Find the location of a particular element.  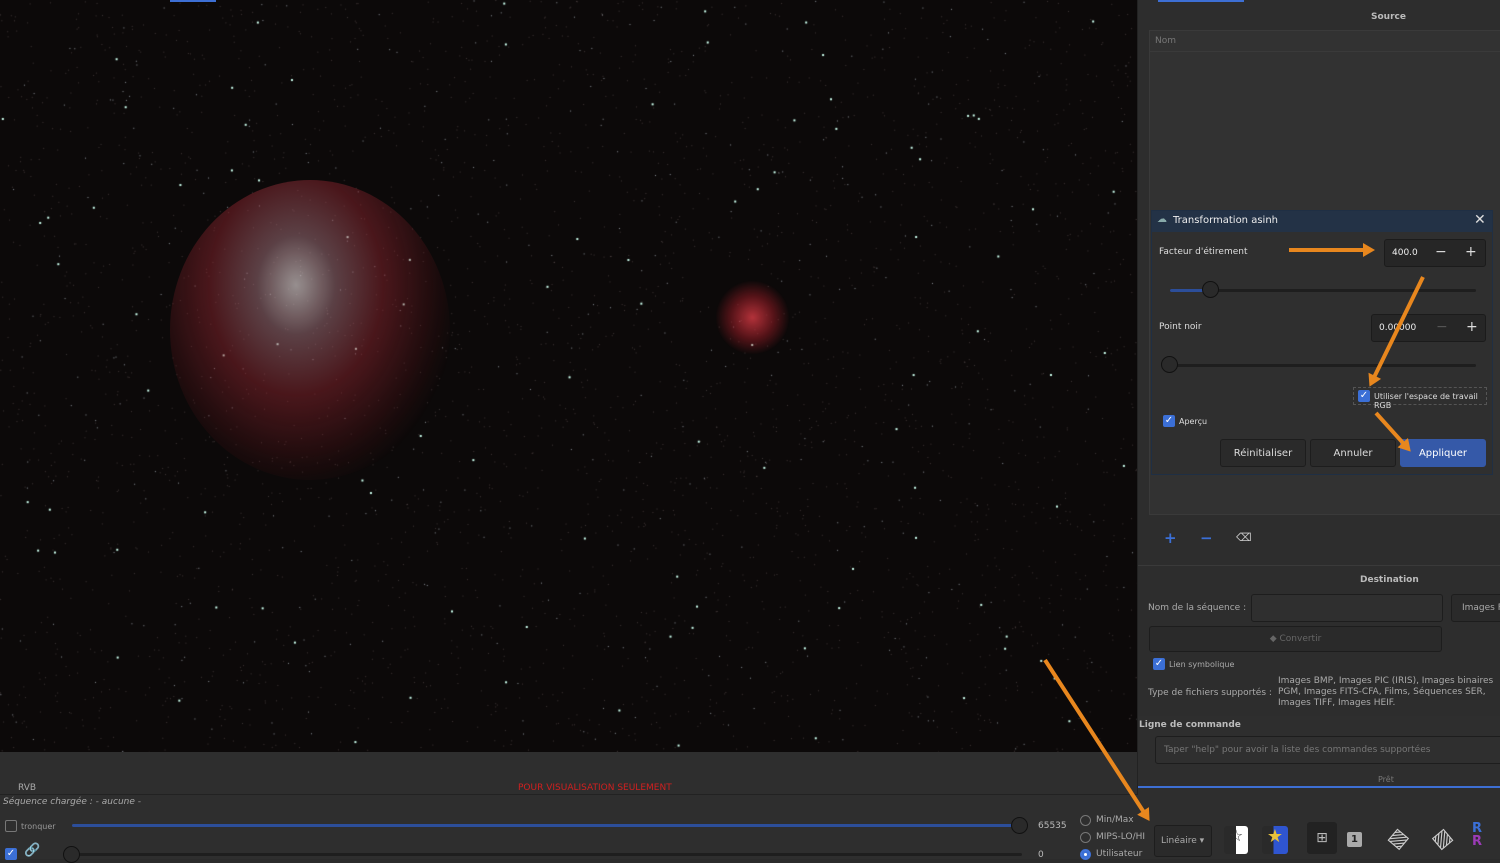

black-point-slider-knob is located at coordinates (1169, 364).